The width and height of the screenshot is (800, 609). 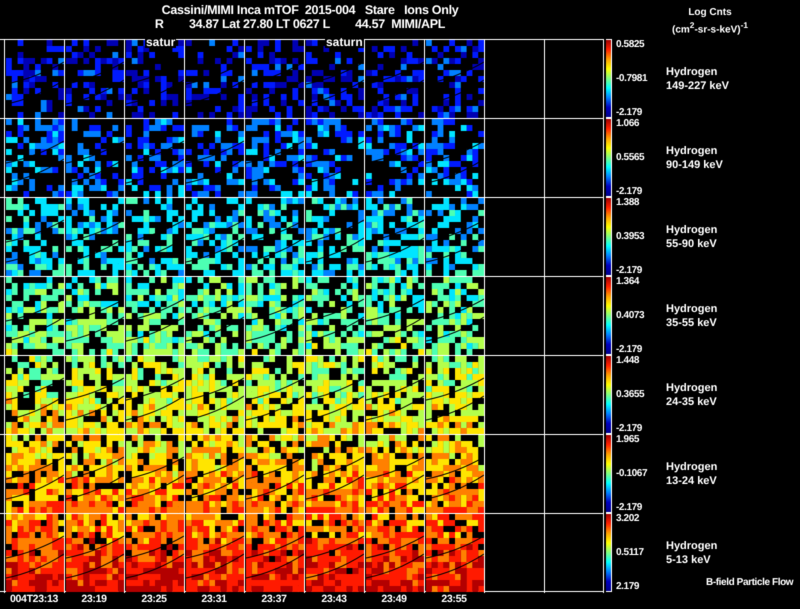 What do you see at coordinates (628, 203) in the screenshot?
I see `scale-max: 1.388` at bounding box center [628, 203].